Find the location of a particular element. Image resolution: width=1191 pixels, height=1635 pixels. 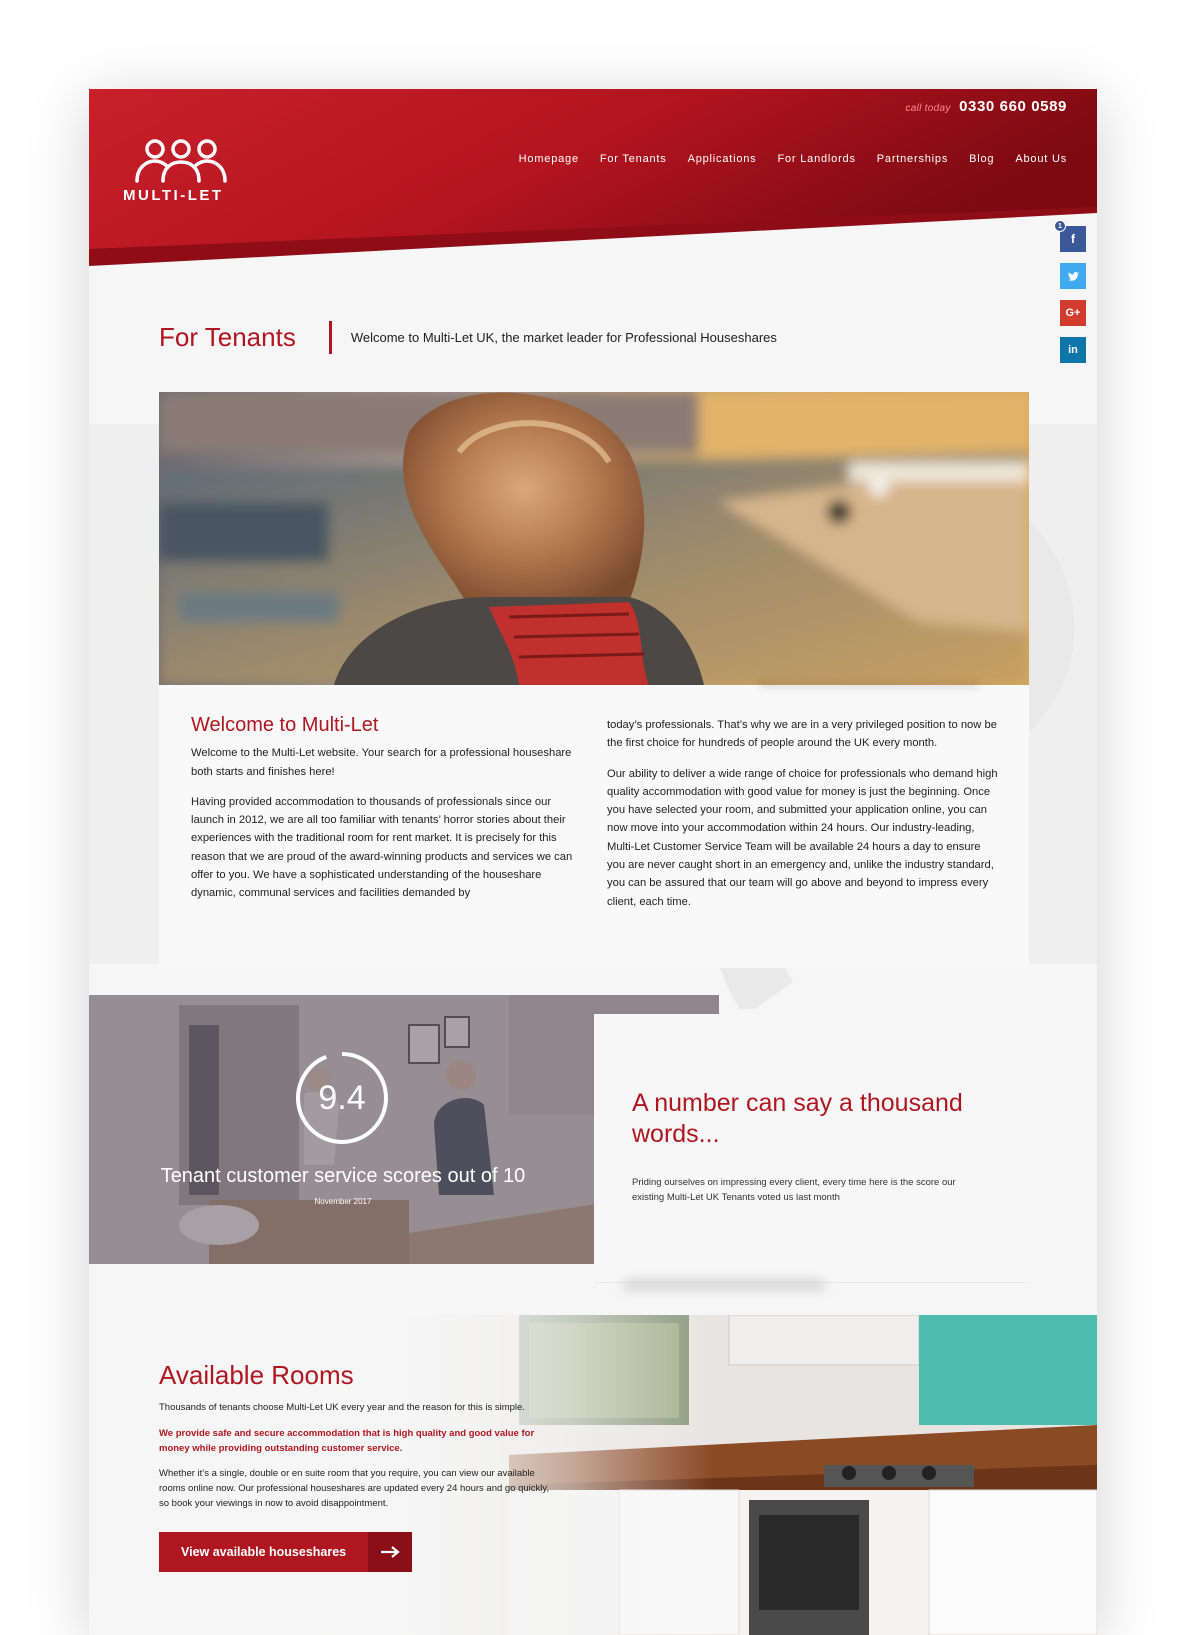

score-circle: 9.4 is located at coordinates (342, 1098).